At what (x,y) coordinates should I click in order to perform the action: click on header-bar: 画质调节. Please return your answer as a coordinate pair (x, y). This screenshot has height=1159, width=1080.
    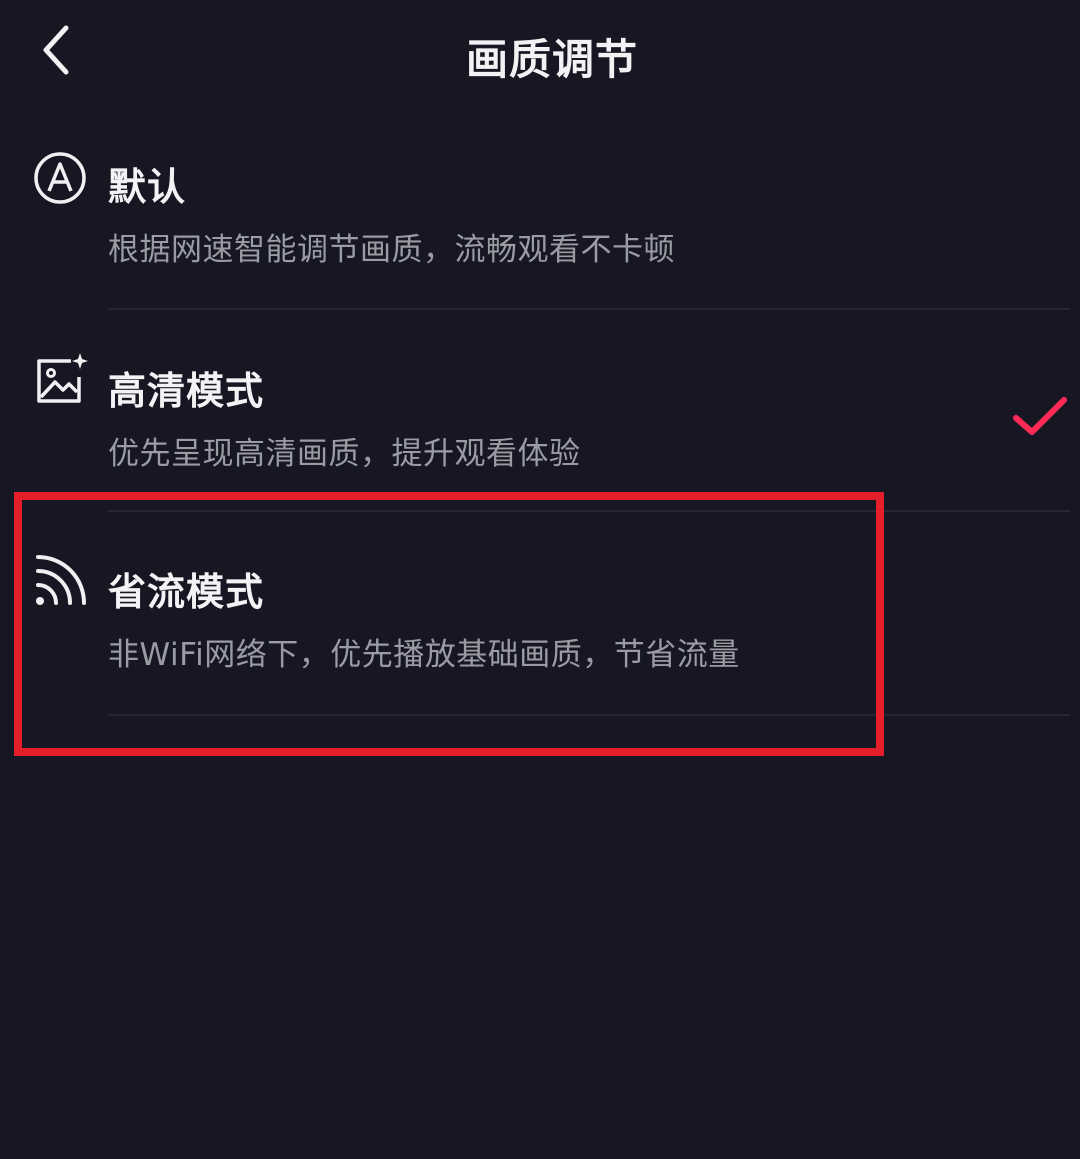
    Looking at the image, I should click on (540, 55).